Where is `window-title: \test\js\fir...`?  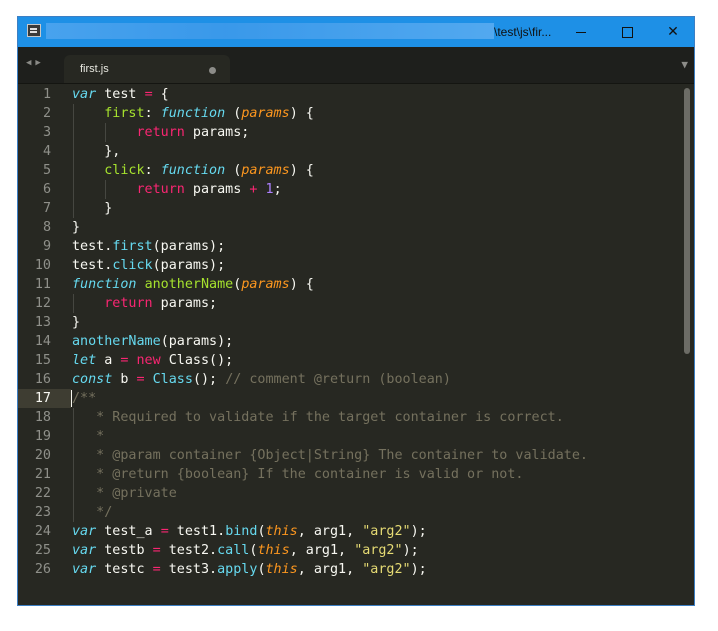
window-title: \test\js\fir... is located at coordinates (523, 32).